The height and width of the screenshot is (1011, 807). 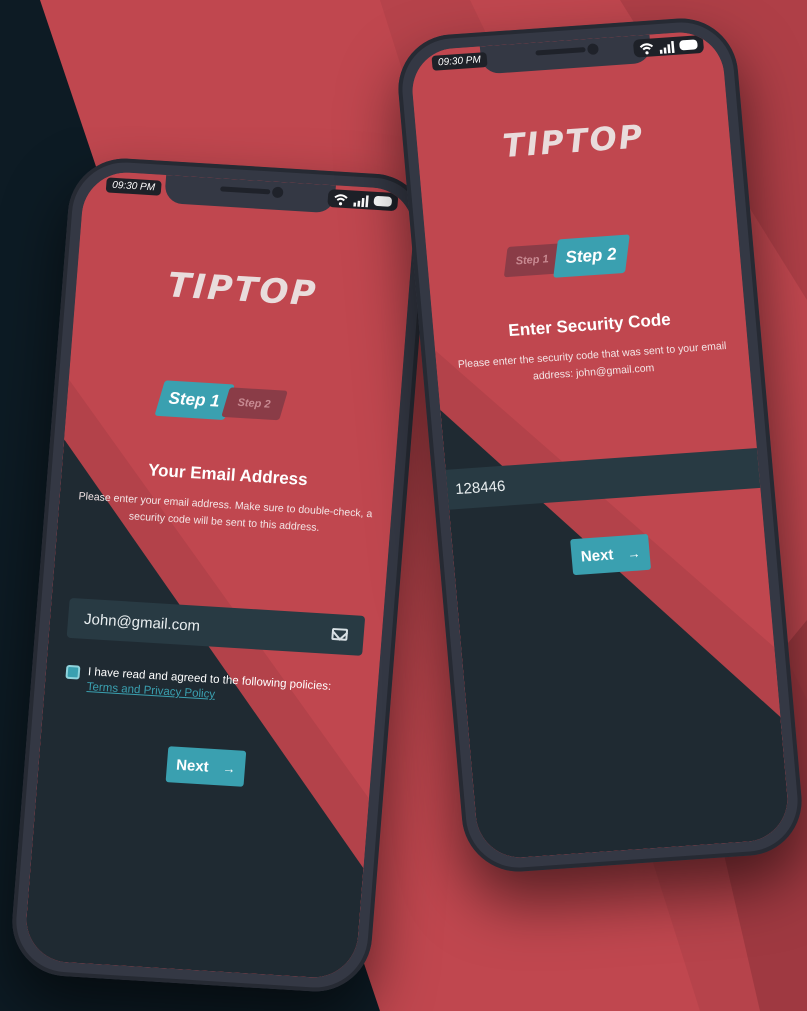 What do you see at coordinates (73, 672) in the screenshot?
I see `policy-checkbox` at bounding box center [73, 672].